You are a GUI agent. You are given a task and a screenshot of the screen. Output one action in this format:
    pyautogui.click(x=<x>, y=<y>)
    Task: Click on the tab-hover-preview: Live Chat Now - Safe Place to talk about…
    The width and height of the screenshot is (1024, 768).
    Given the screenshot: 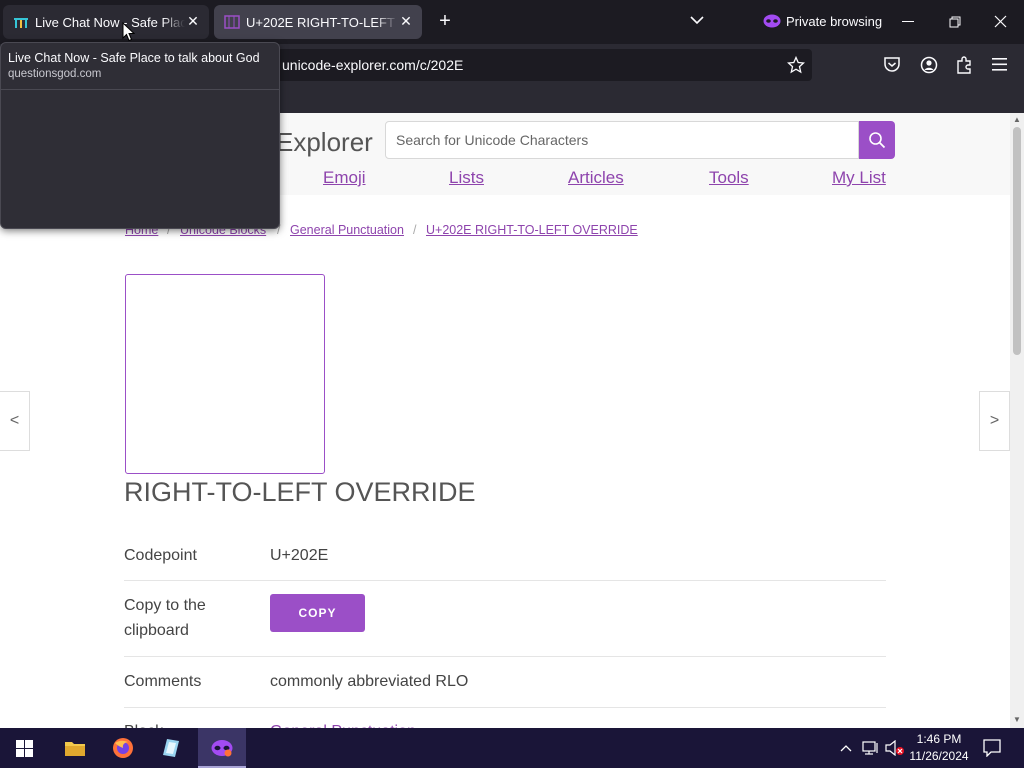 What is the action you would take?
    pyautogui.click(x=140, y=135)
    